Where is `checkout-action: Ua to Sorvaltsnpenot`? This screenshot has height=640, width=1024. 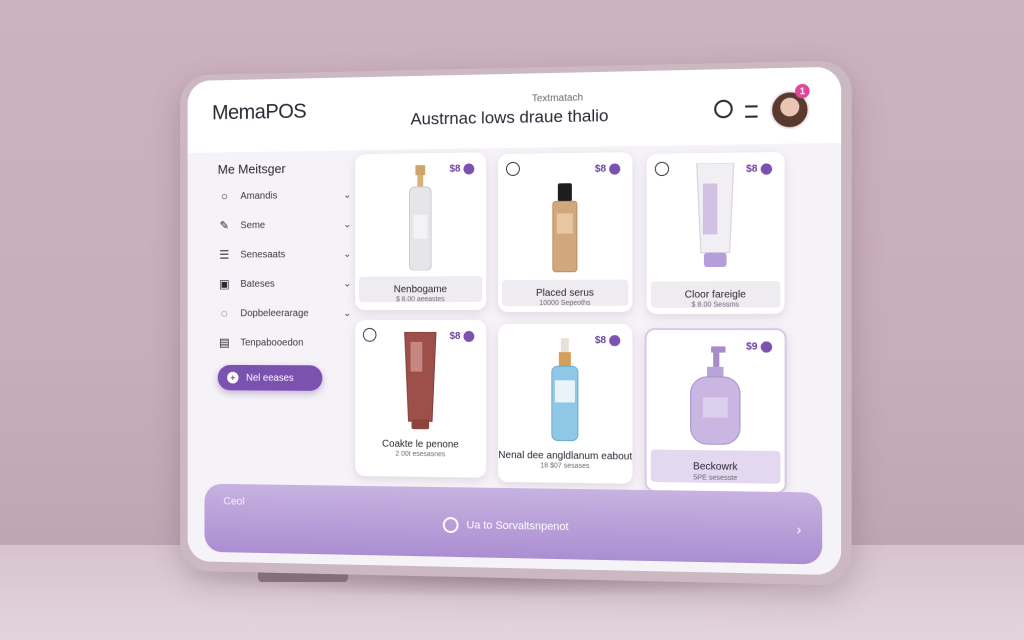
checkout-action: Ua to Sorvaltsnpenot is located at coordinates (505, 525).